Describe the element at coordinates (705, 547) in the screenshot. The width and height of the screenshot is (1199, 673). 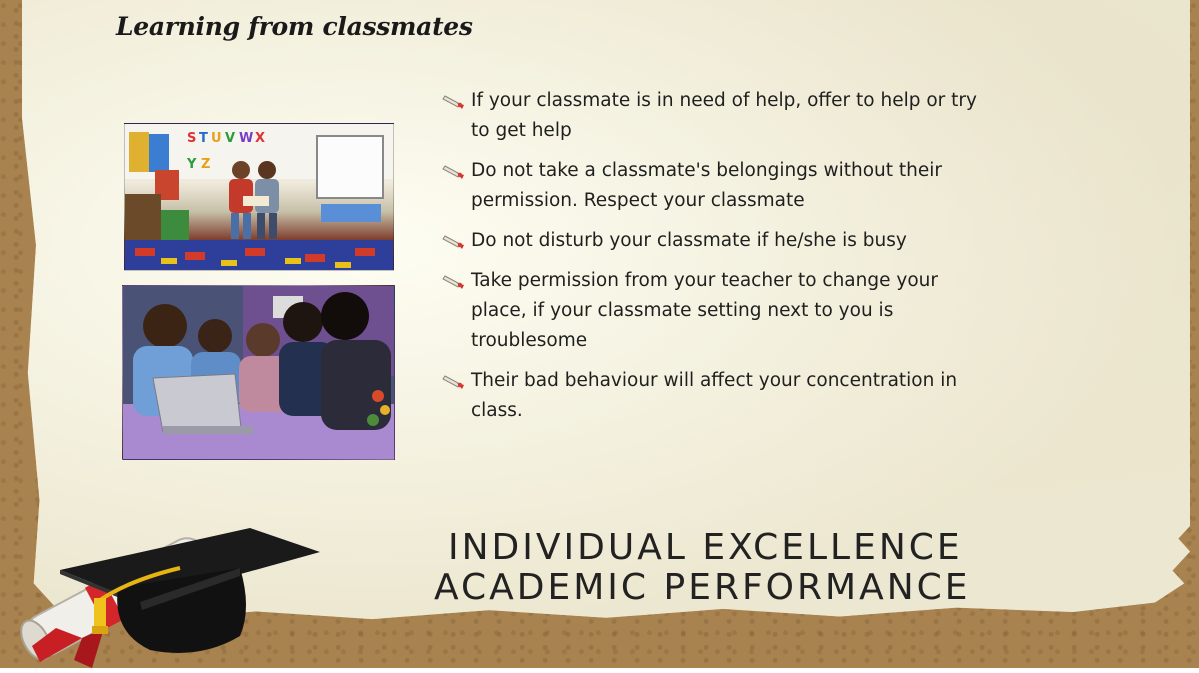
I see `footer-line-1: INDIVIDUAL EXCELLENCE` at that location.